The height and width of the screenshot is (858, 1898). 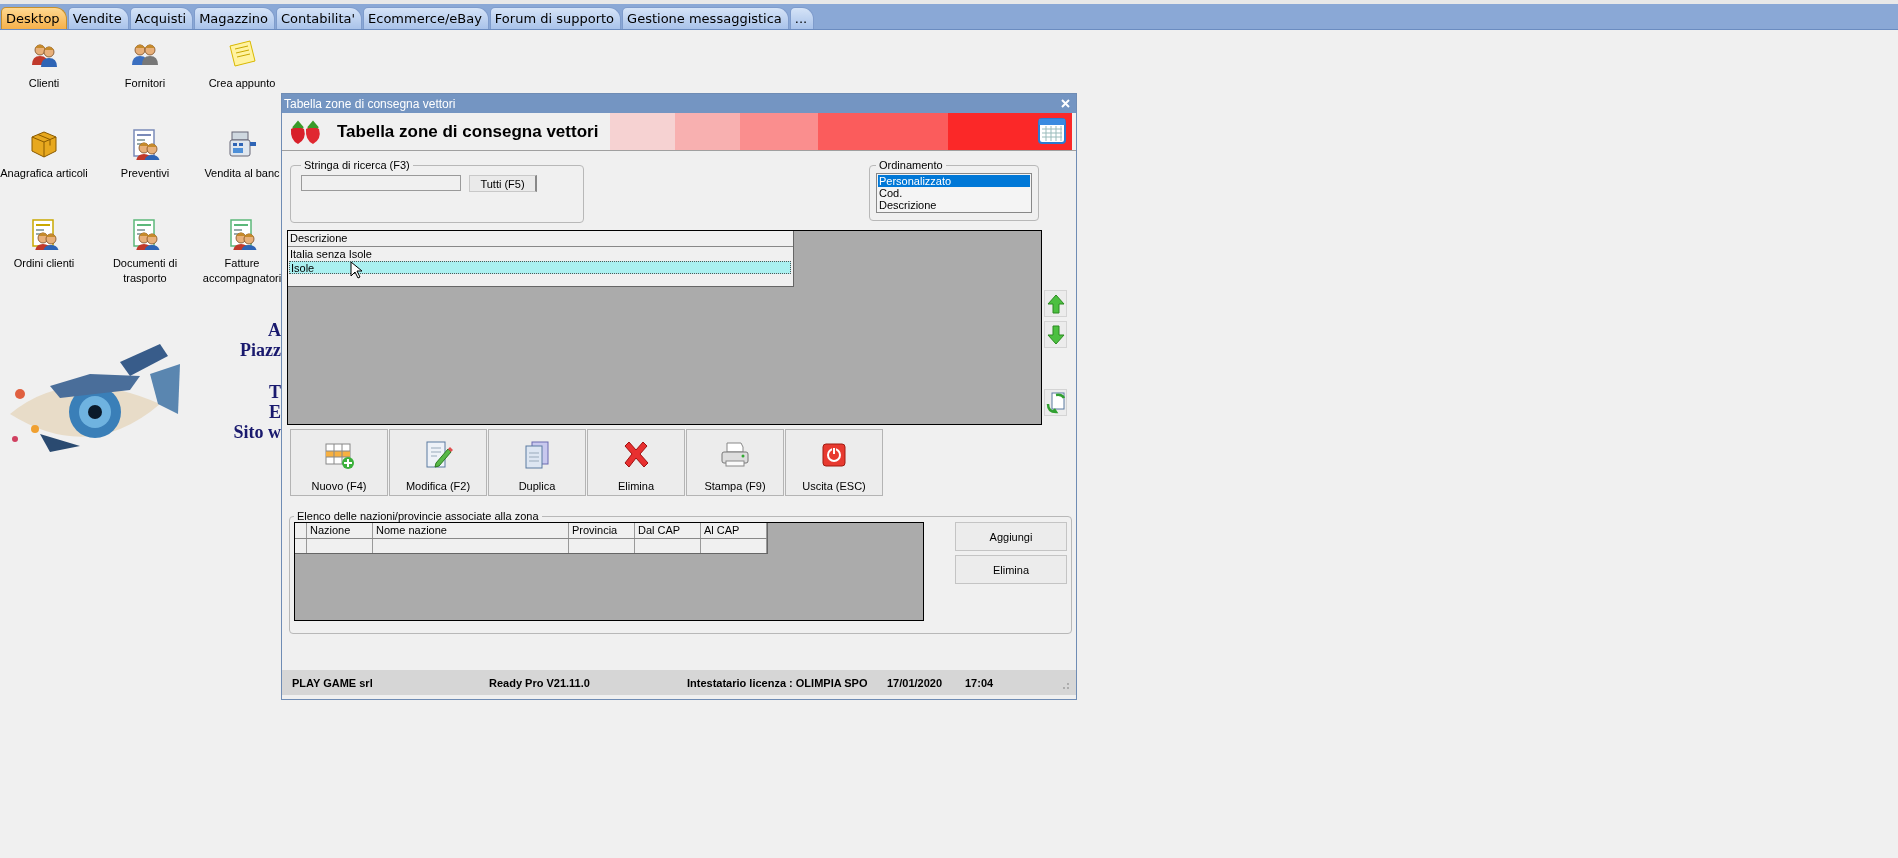 I want to click on tab: Gestione messaggistica, so click(x=705, y=18).